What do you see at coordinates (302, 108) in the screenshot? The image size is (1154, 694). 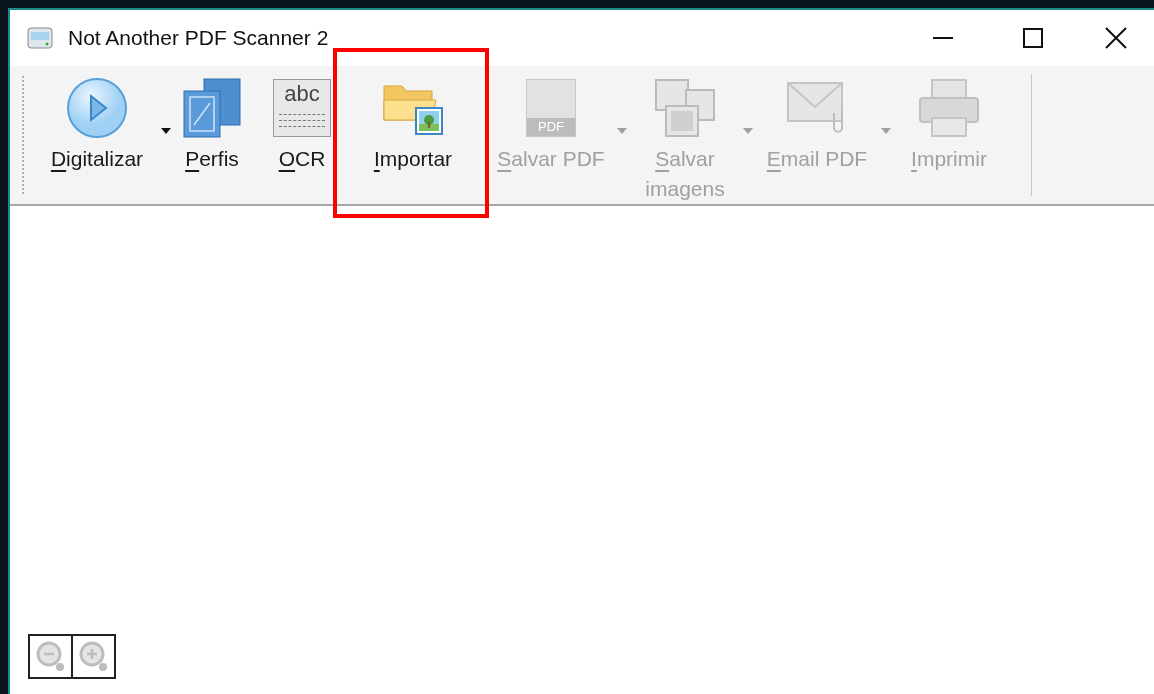 I see `abc-text-icon: abc` at bounding box center [302, 108].